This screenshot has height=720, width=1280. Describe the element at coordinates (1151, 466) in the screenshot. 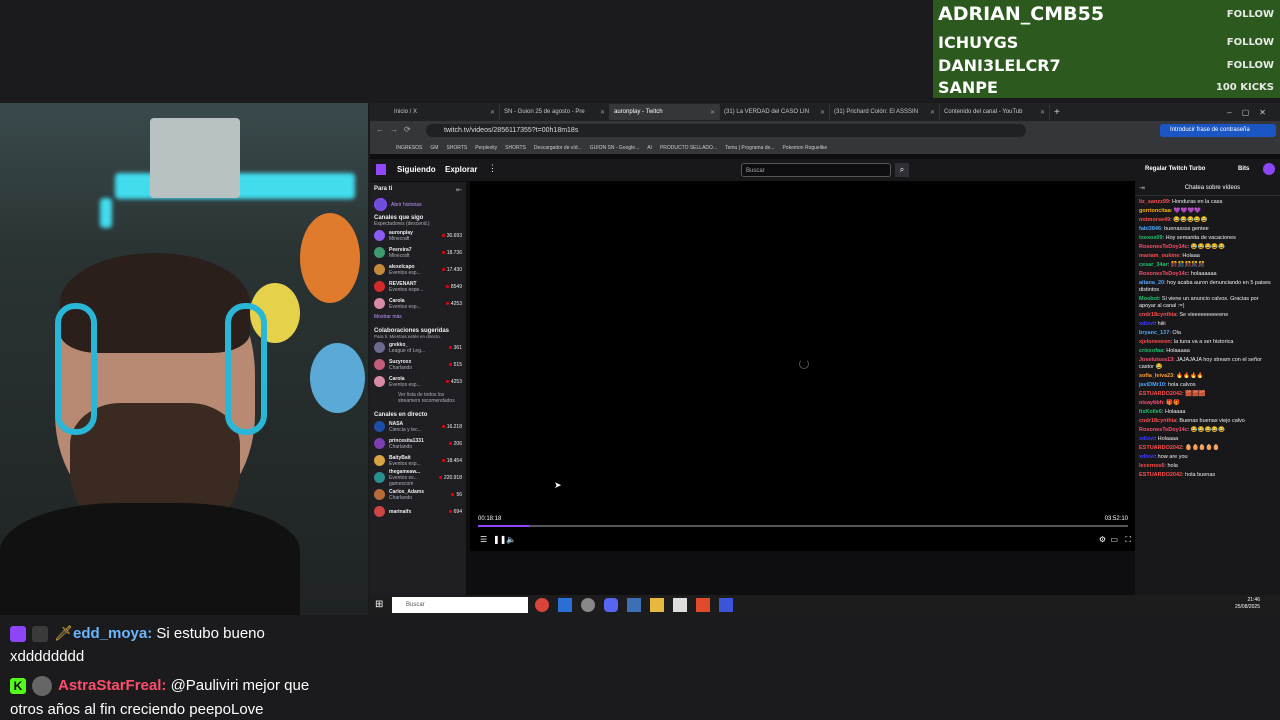

I see `chat-username: lecernes6` at that location.